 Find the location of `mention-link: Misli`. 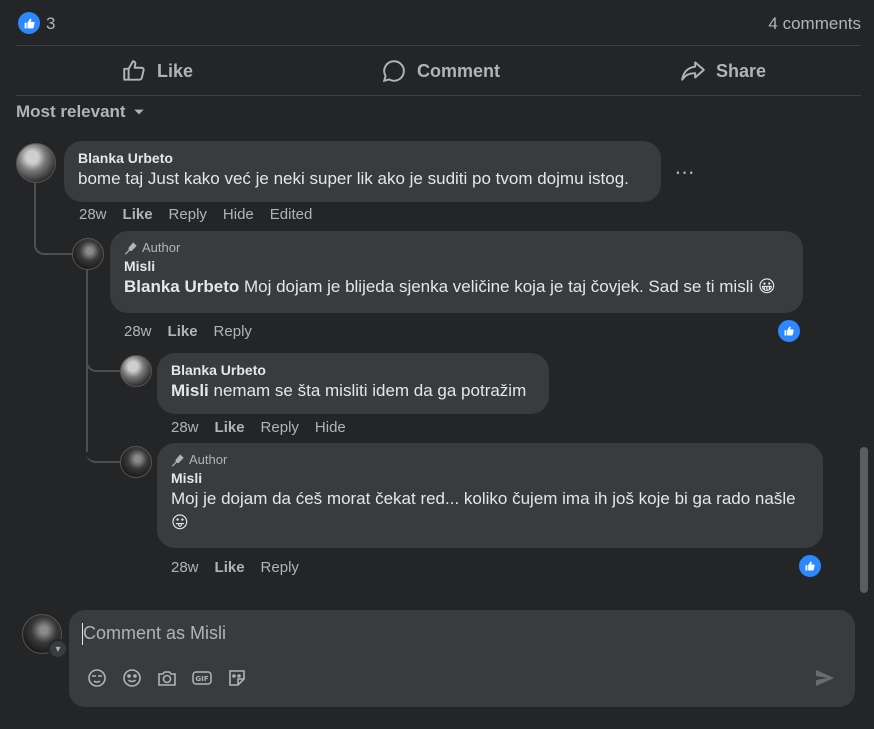

mention-link: Misli is located at coordinates (190, 390).